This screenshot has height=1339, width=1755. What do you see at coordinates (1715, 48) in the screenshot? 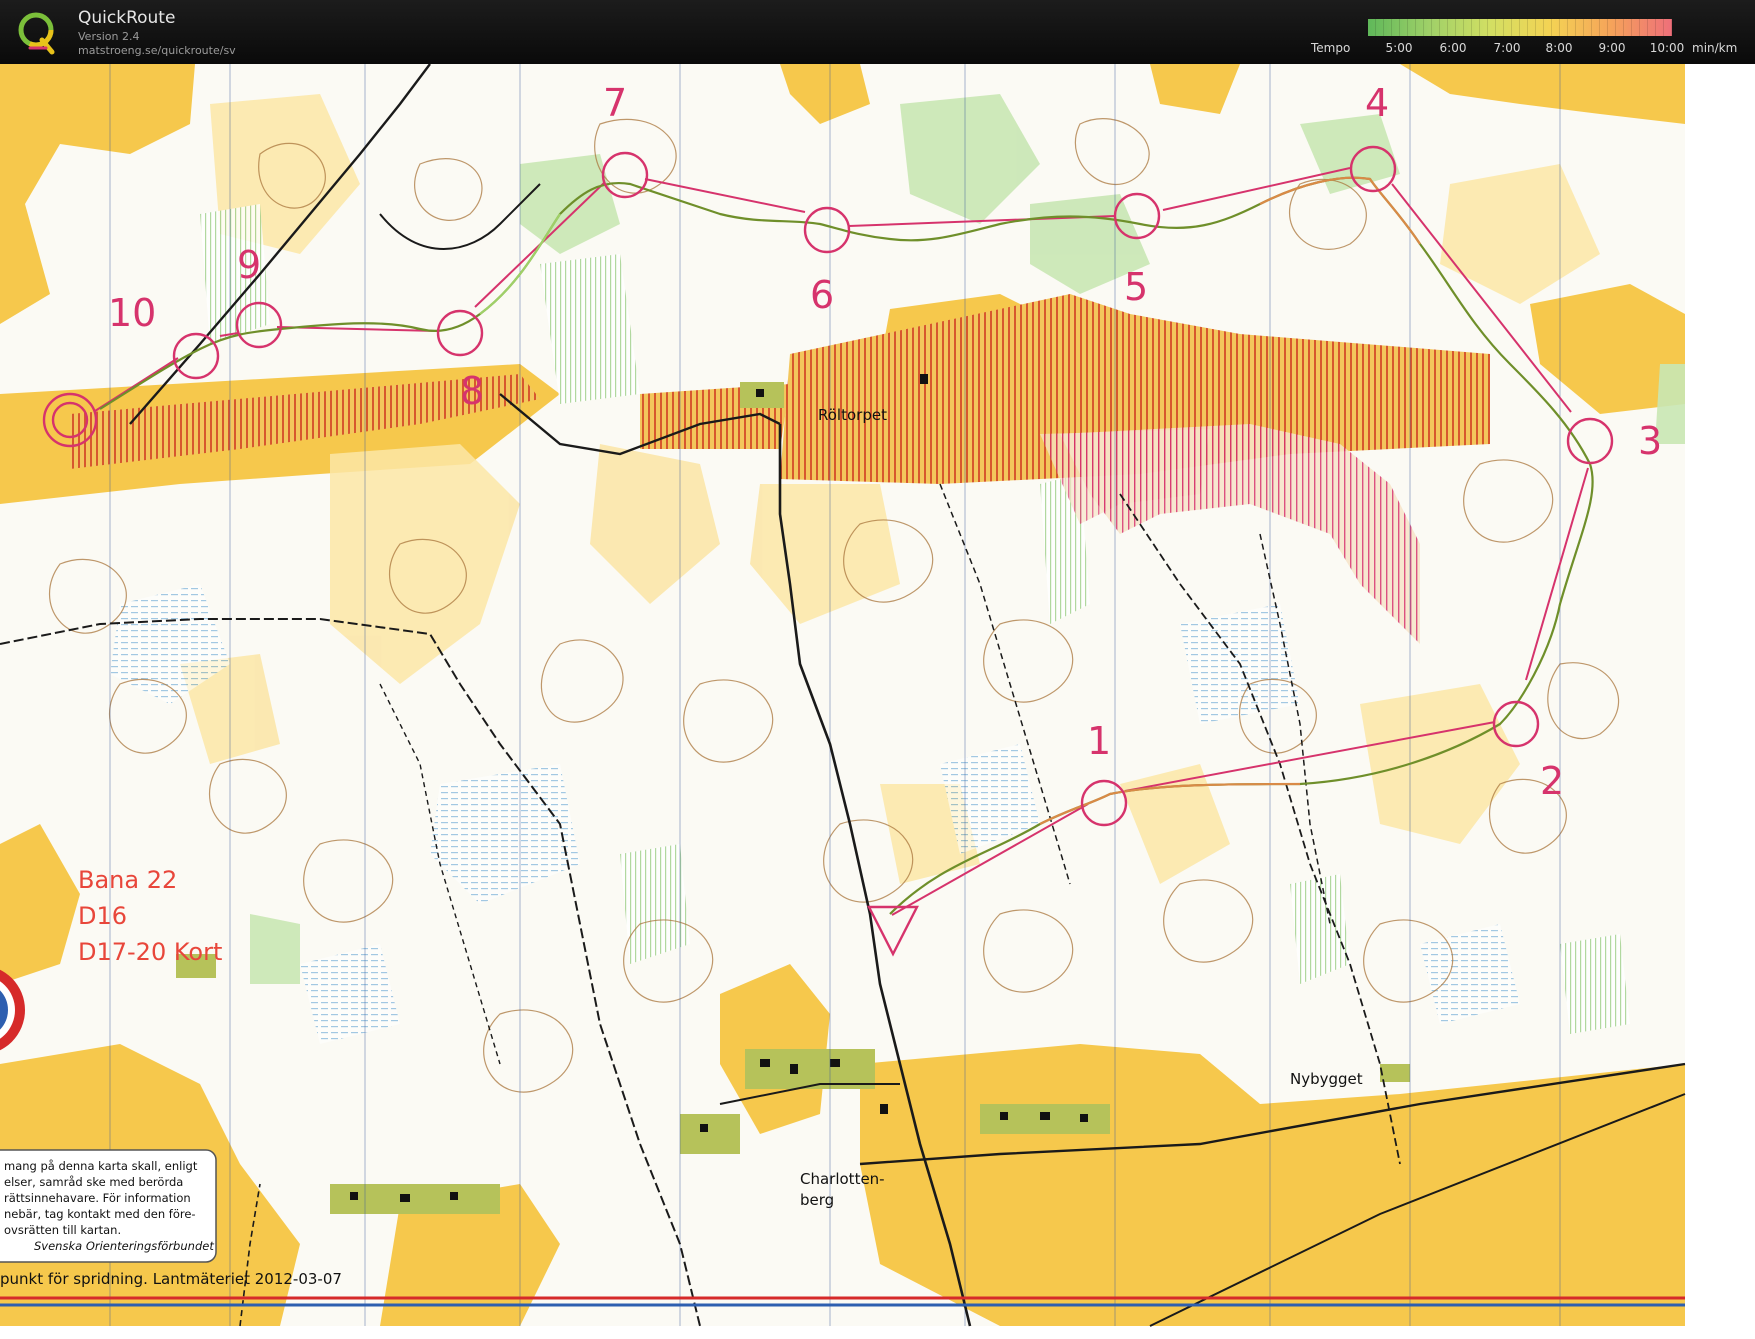
I see `tempo-unit: min/km` at bounding box center [1715, 48].